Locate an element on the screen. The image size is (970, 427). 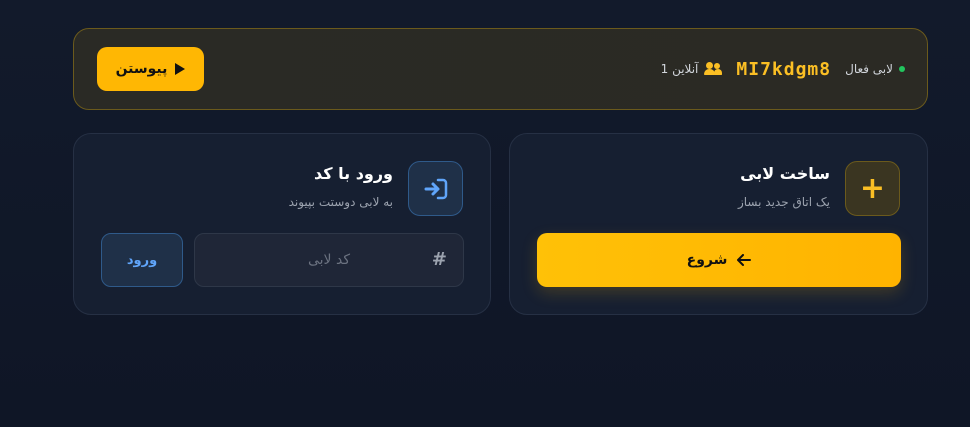
online-count: 1 آنلاین is located at coordinates (692, 69).